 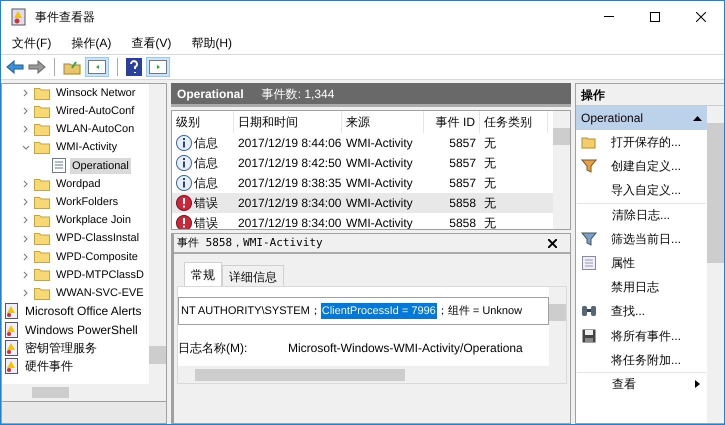 I want to click on collapse-triangle-icon, so click(x=697, y=118).